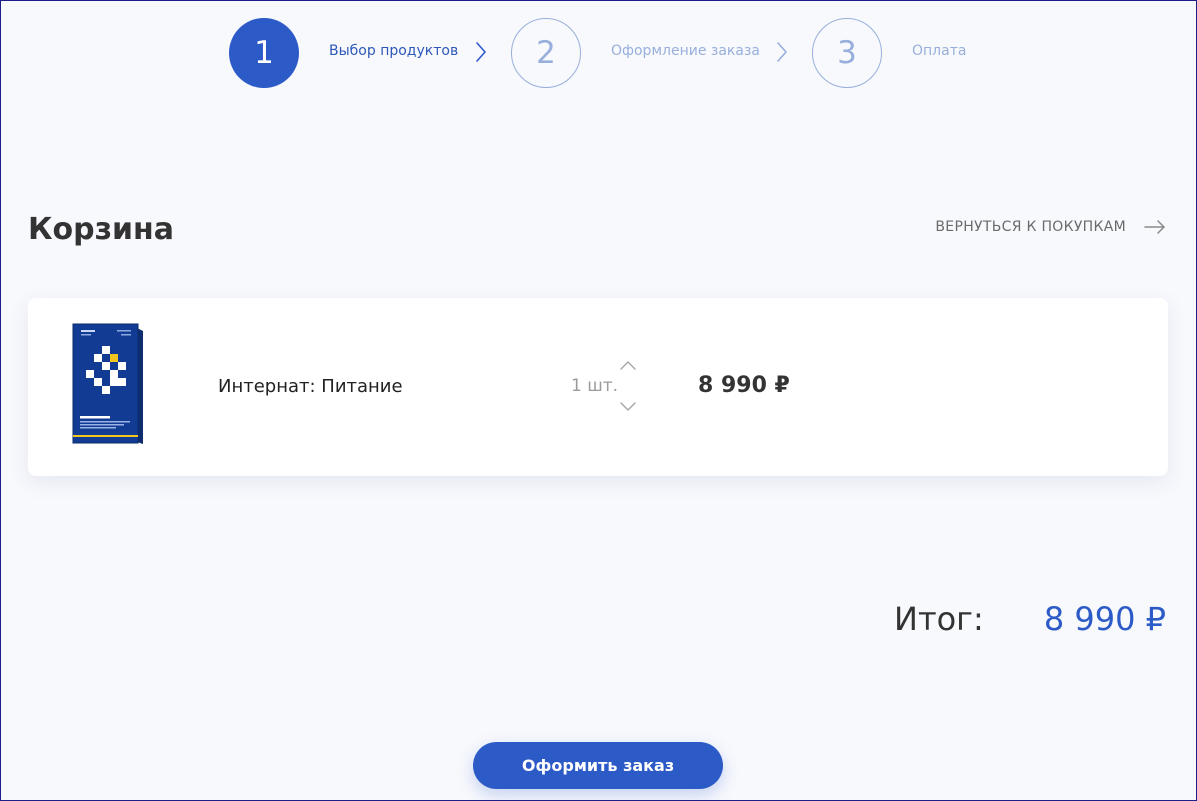 The height and width of the screenshot is (801, 1197). What do you see at coordinates (628, 407) in the screenshot?
I see `chevron-down-icon` at bounding box center [628, 407].